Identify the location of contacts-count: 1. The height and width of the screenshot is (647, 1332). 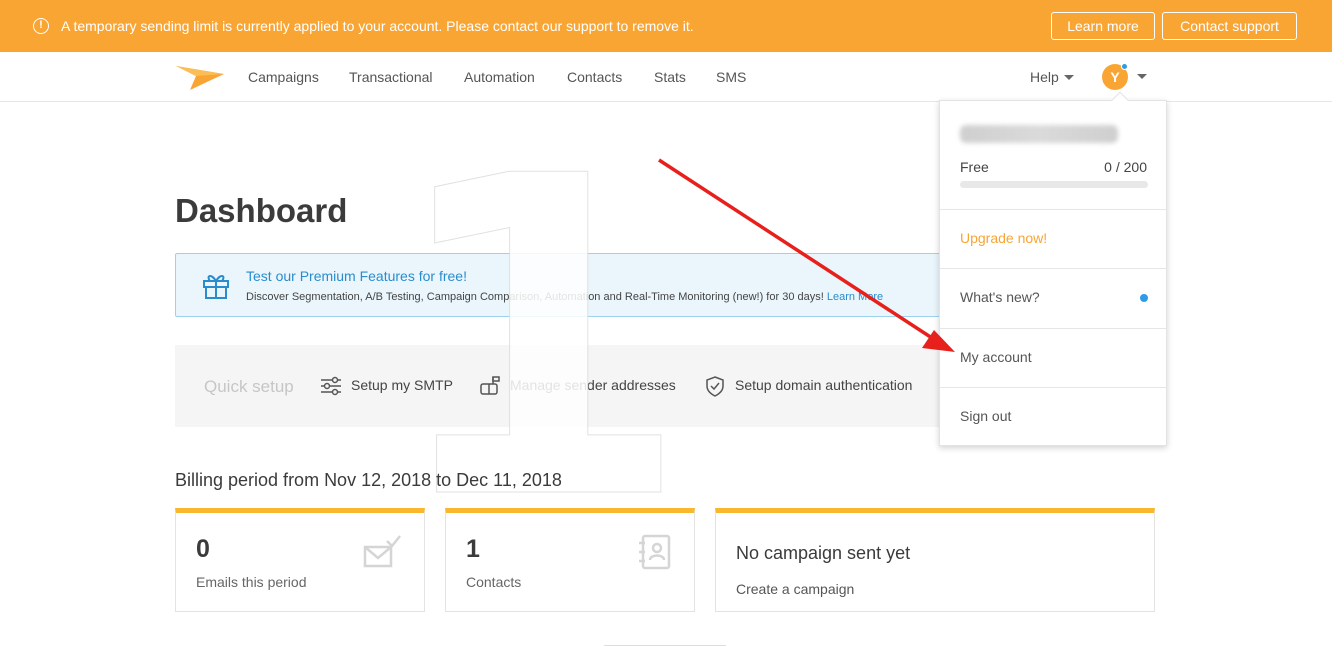
(473, 549).